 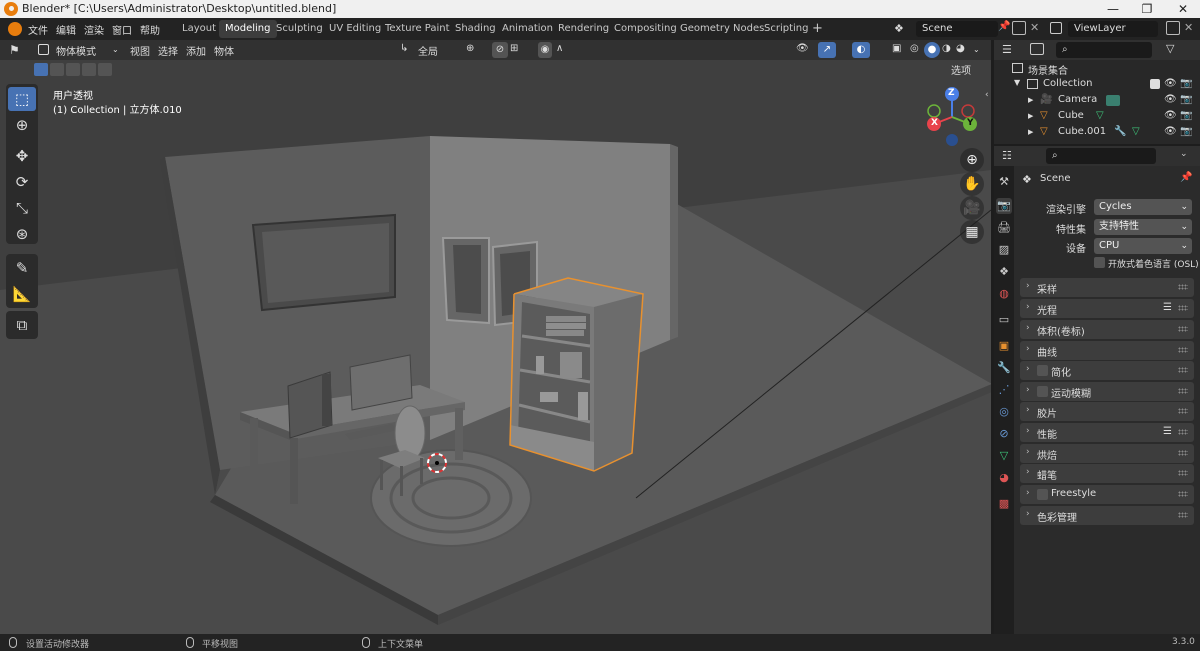 I want to click on select-intersect-icon, so click(x=105, y=69).